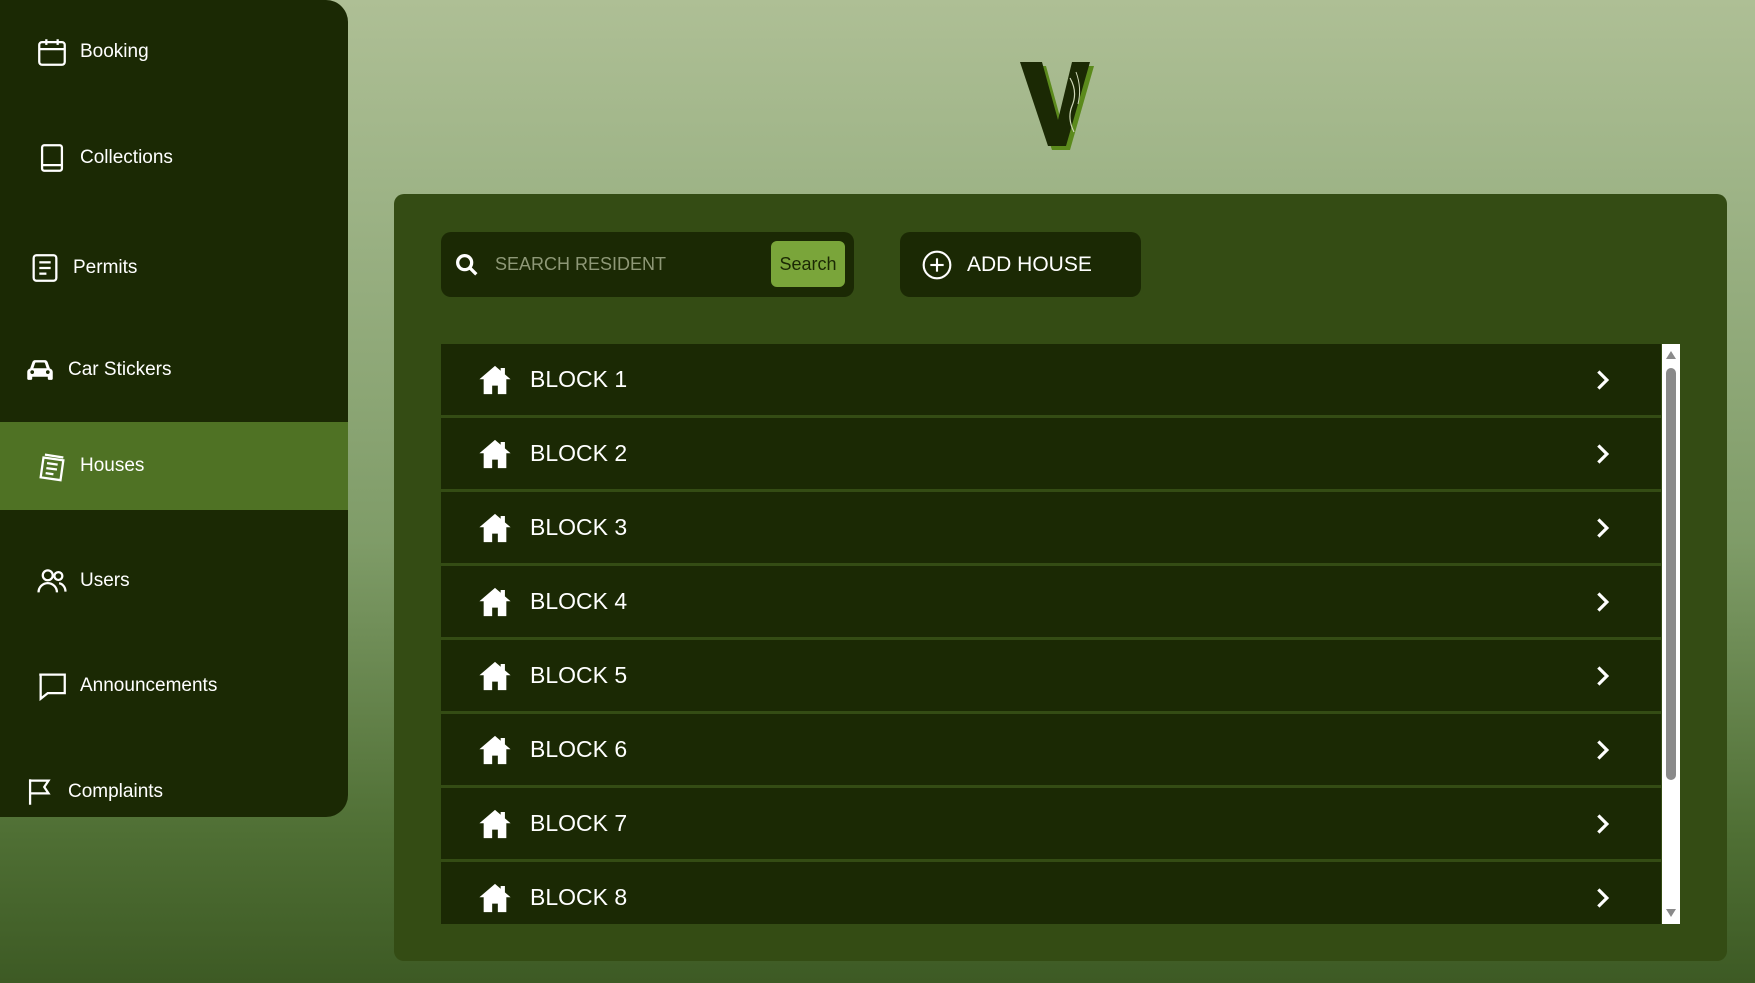 The width and height of the screenshot is (1755, 983). Describe the element at coordinates (579, 675) in the screenshot. I see `block-label: BLOCK 5` at that location.